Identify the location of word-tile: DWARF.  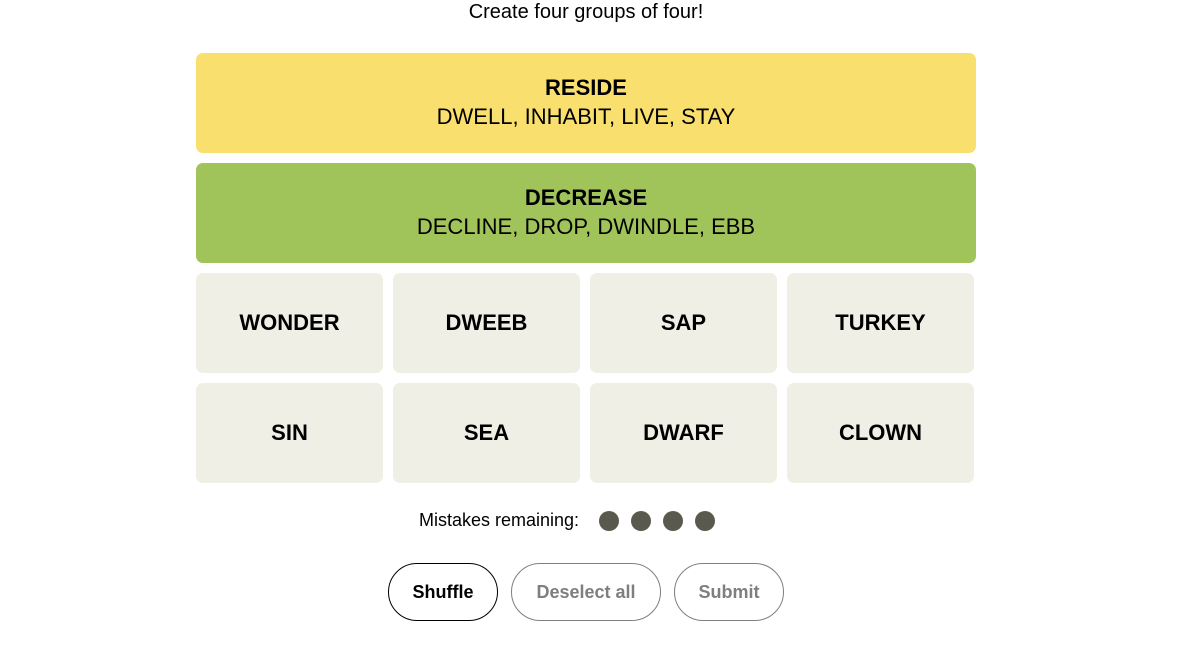
(683, 433).